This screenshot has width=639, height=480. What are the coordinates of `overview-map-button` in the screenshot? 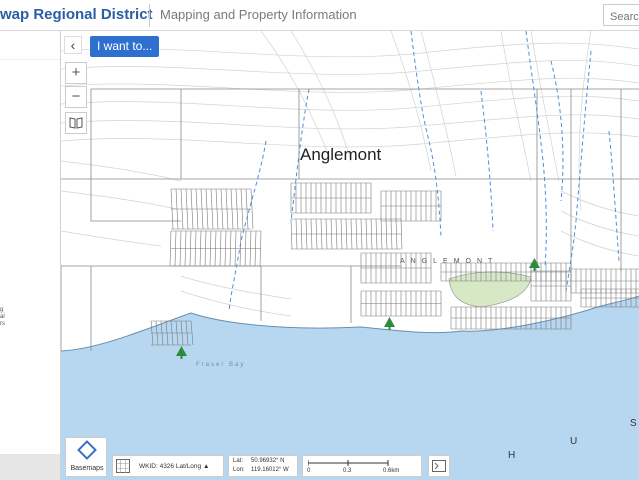 It's located at (439, 466).